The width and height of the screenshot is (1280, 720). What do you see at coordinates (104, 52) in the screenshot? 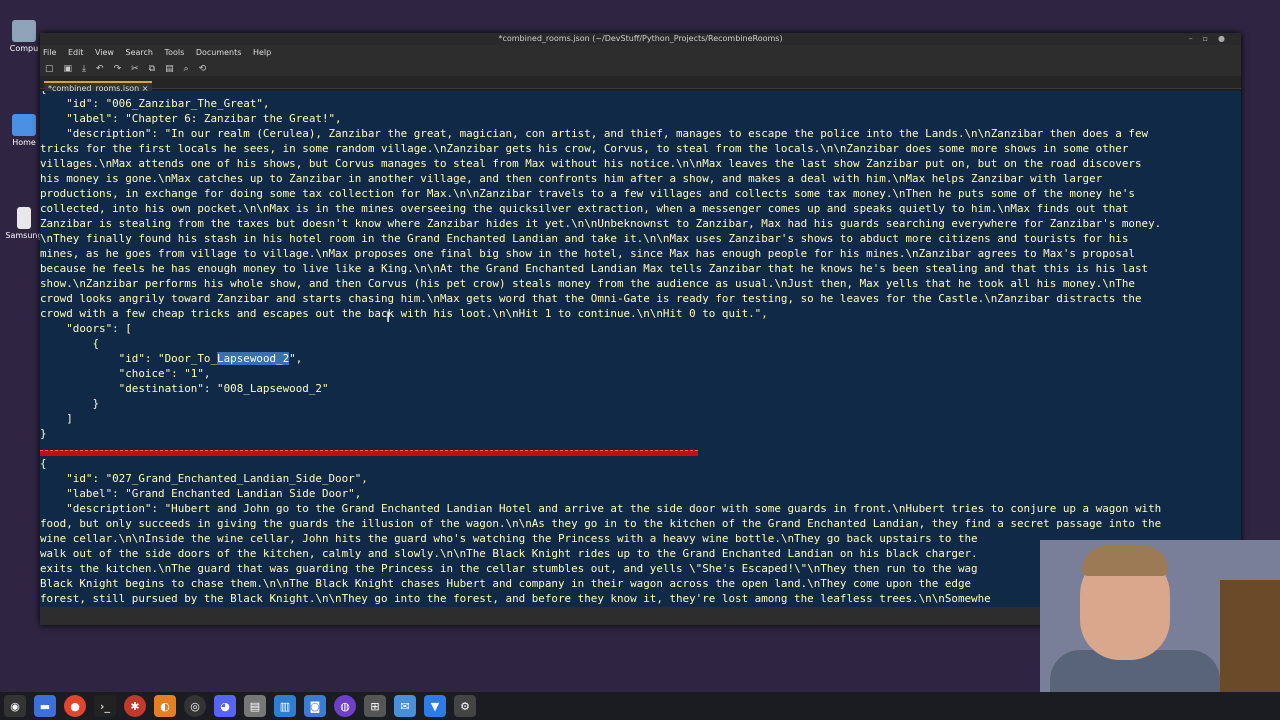
I see `menu-view: View` at bounding box center [104, 52].